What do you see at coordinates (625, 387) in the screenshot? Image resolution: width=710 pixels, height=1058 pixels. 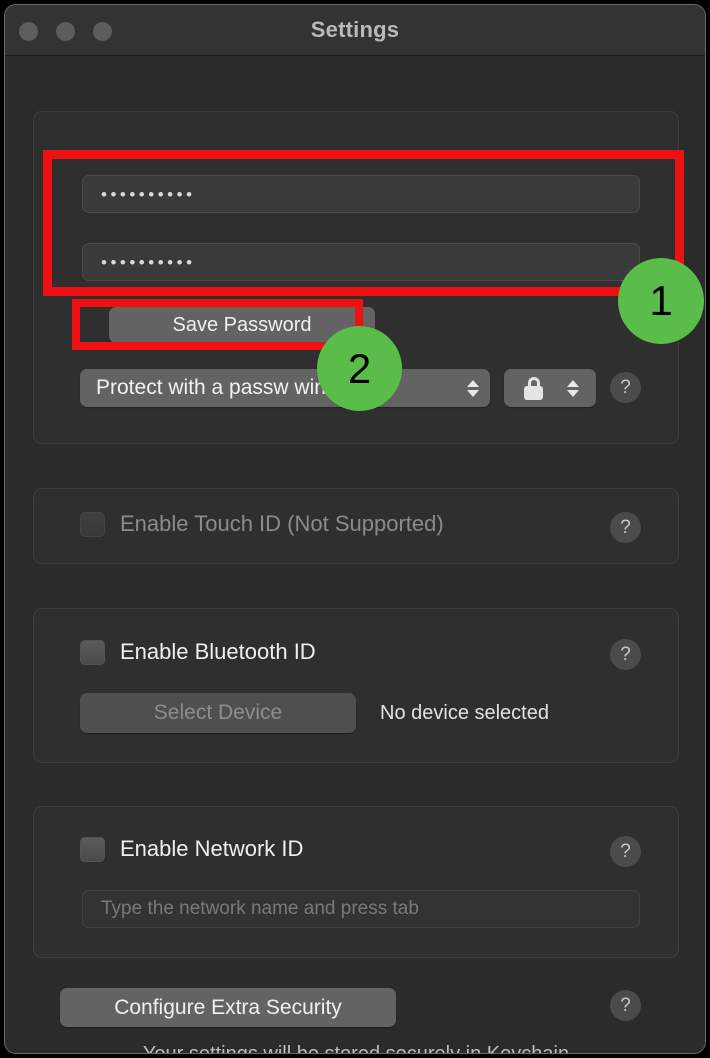 I see `help-icon-password: ?` at bounding box center [625, 387].